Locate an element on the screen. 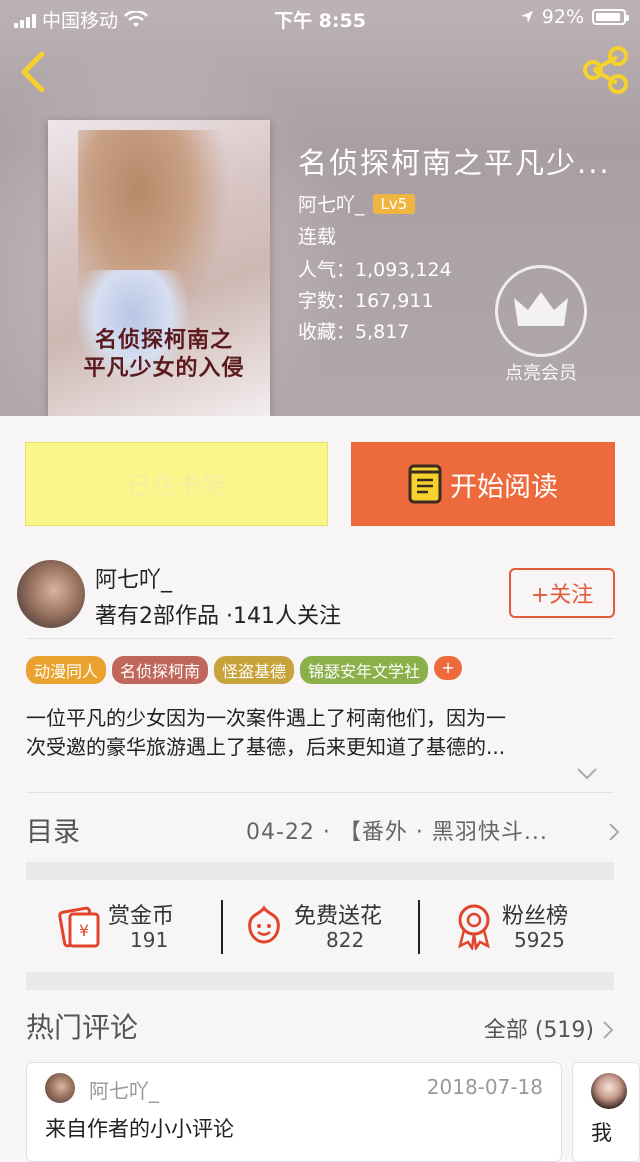 This screenshot has height=1162, width=640. tag-item: 怪盗基德 is located at coordinates (254, 670).